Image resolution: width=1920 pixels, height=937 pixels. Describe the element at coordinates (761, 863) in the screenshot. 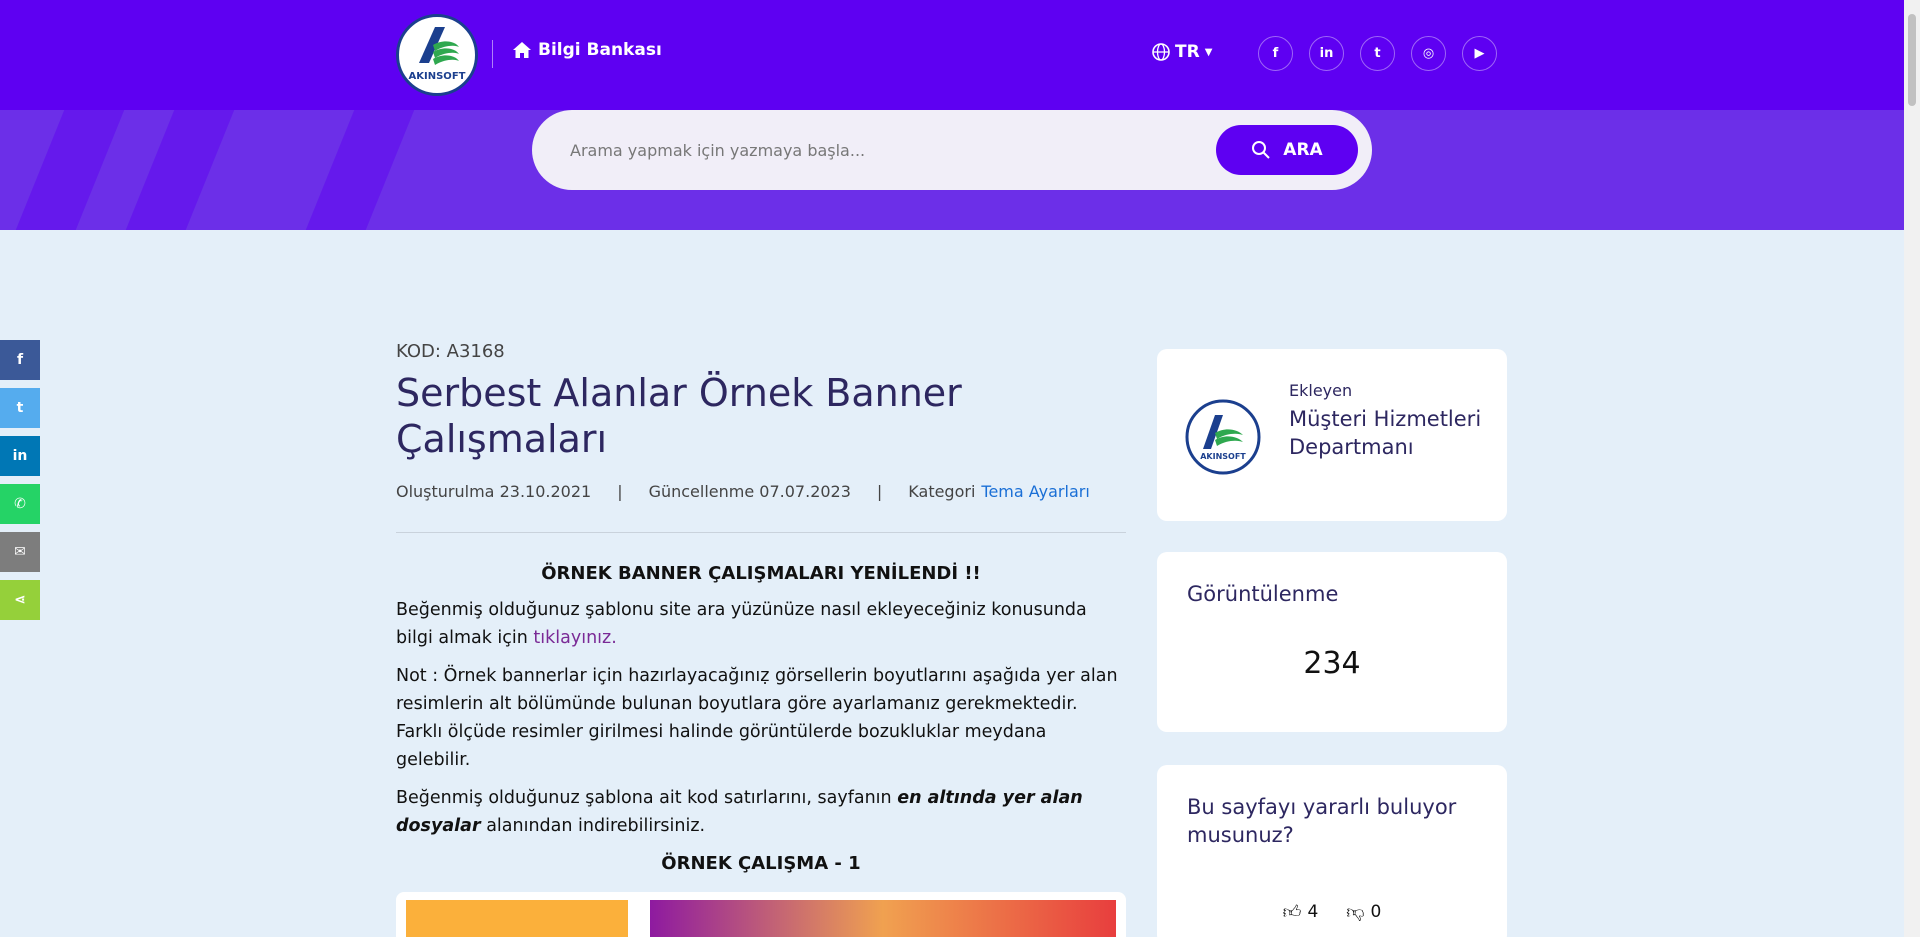

I see `example-heading: ÖRNEK ÇALIŞMA - 1` at that location.